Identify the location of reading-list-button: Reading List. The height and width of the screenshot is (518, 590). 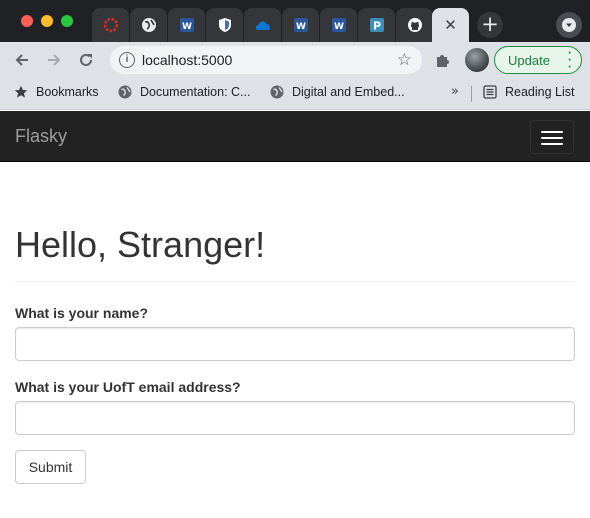
(529, 92).